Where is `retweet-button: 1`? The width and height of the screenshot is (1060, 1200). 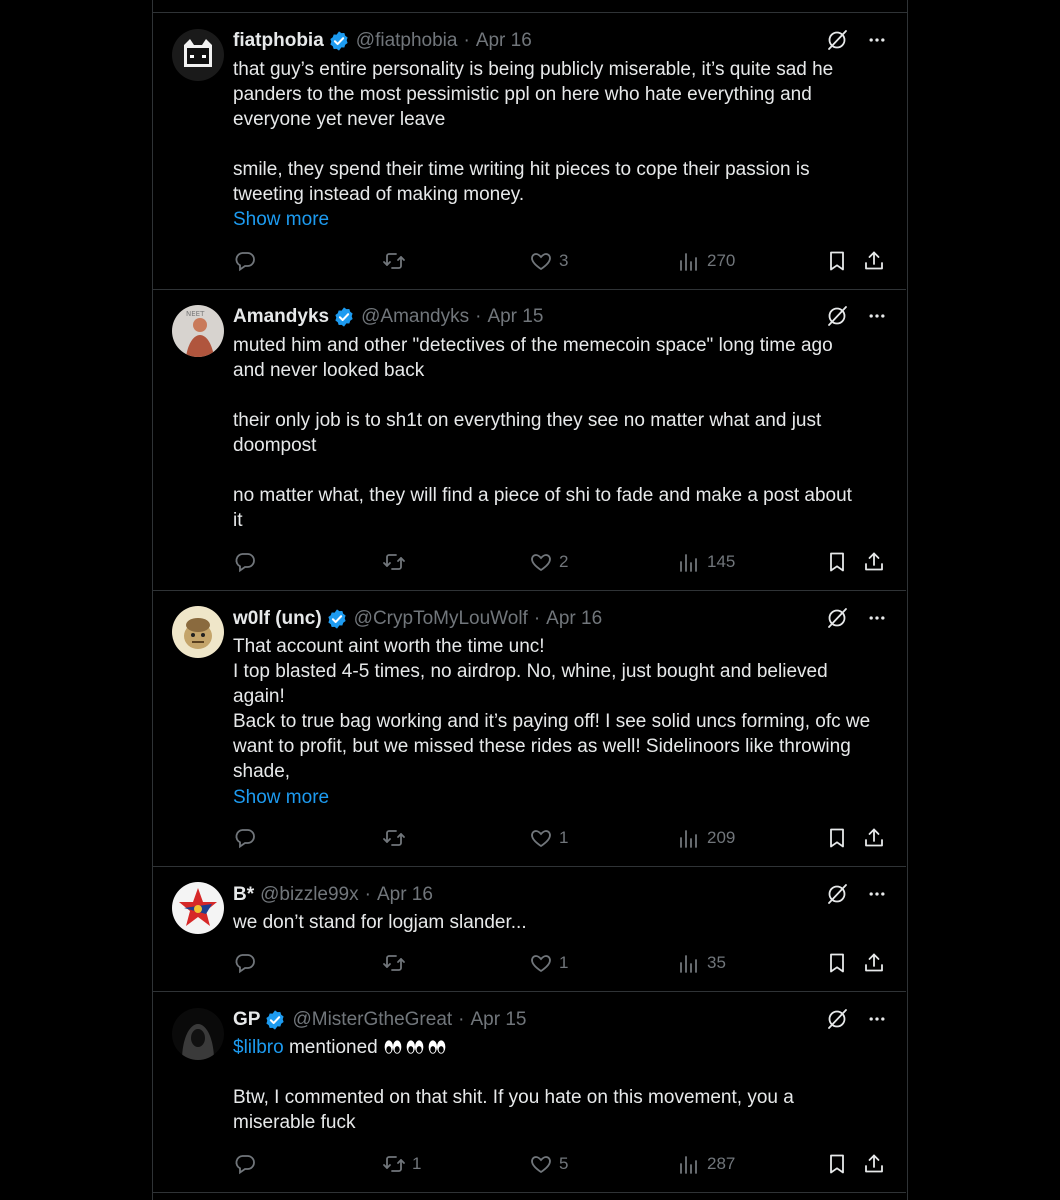
retweet-button: 1 is located at coordinates (401, 1164).